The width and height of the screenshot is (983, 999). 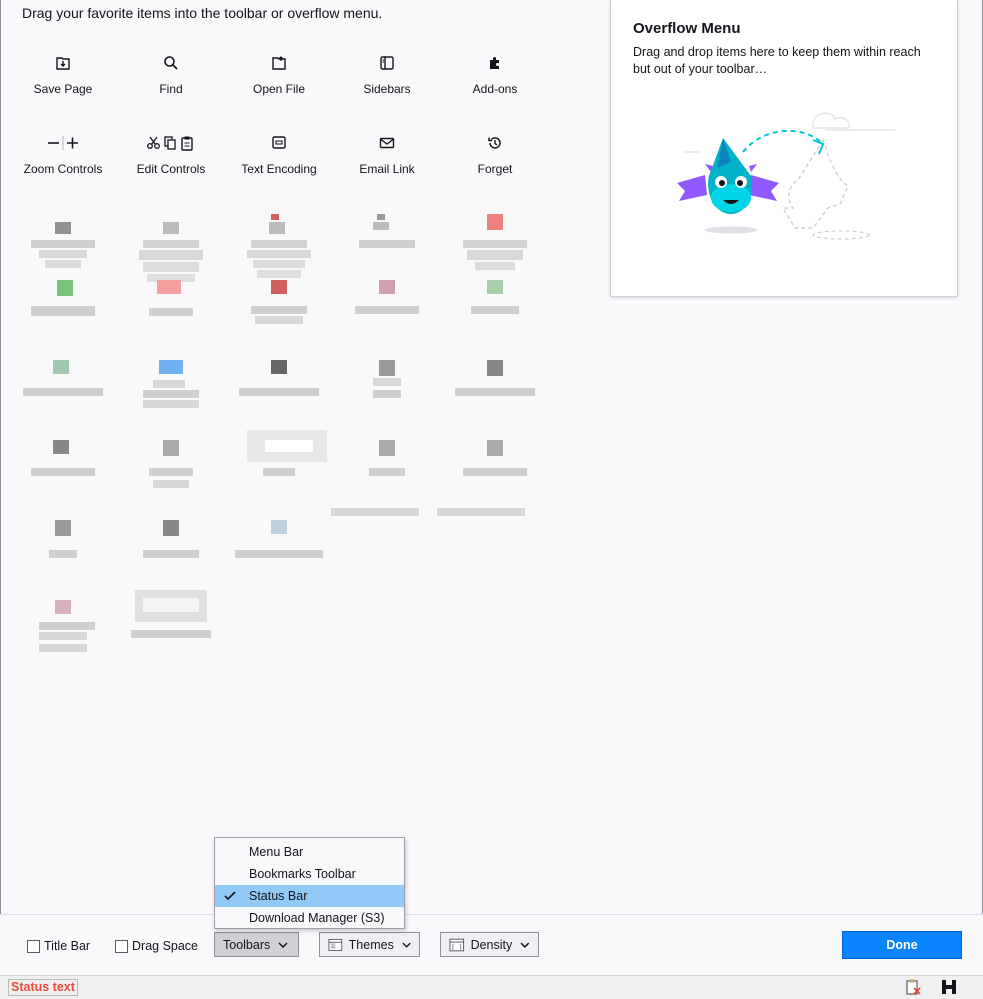 I want to click on done-button: Done, so click(x=902, y=945).